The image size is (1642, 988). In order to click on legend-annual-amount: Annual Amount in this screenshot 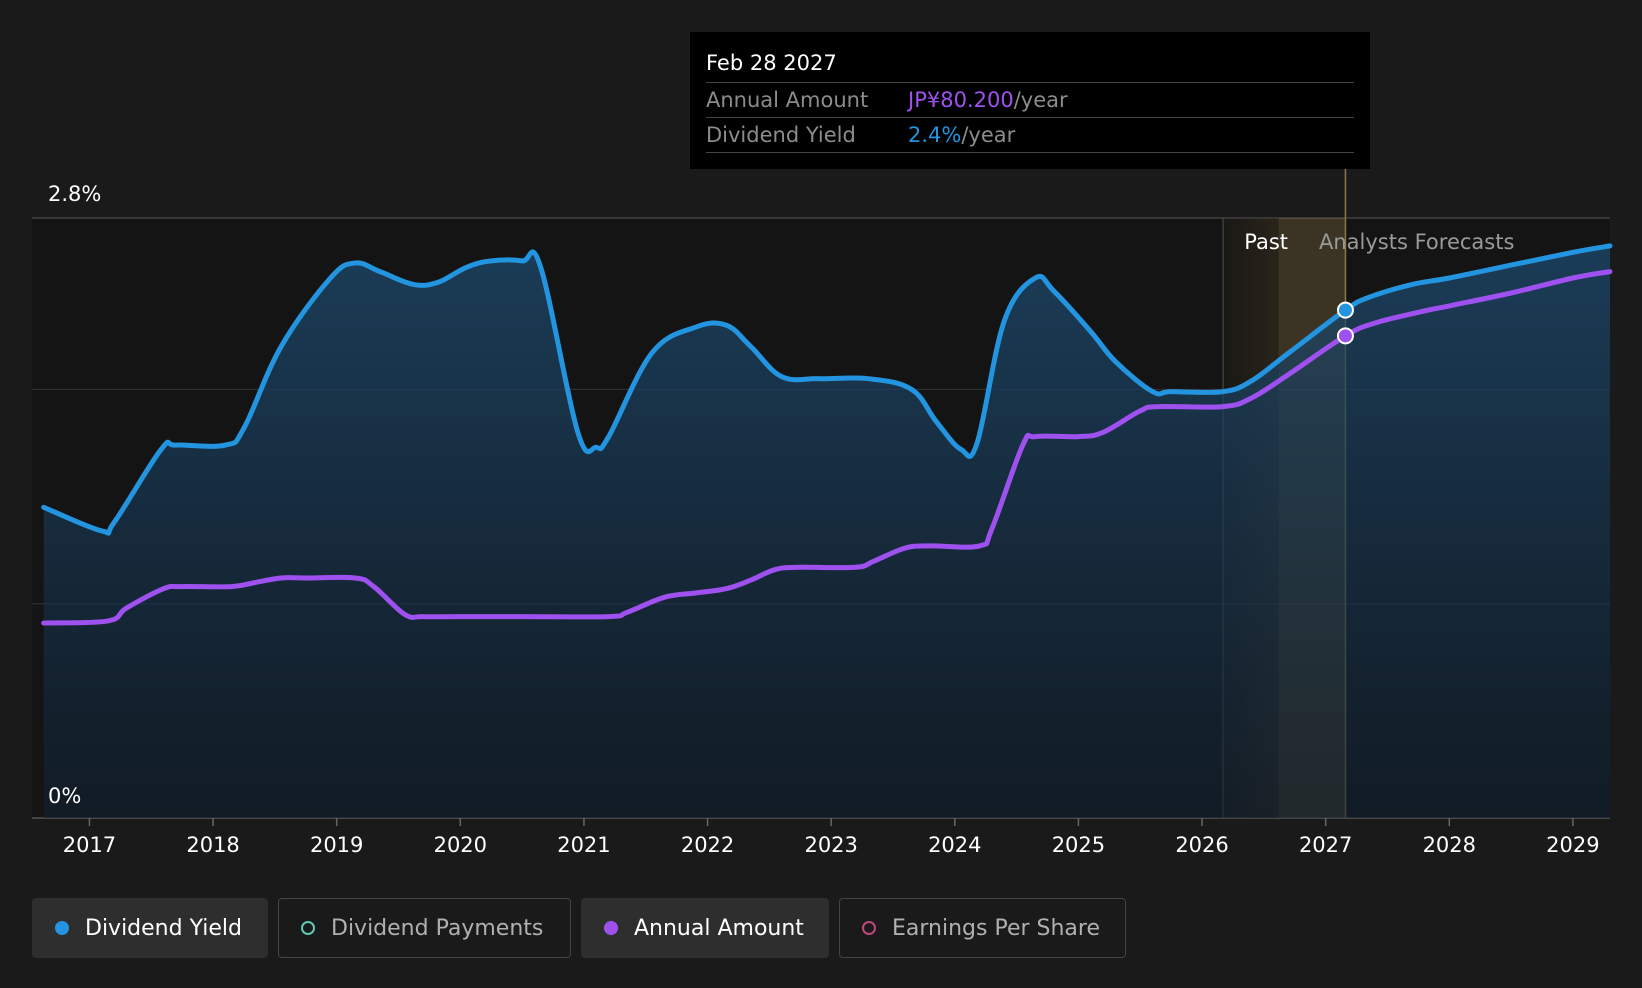, I will do `click(705, 928)`.